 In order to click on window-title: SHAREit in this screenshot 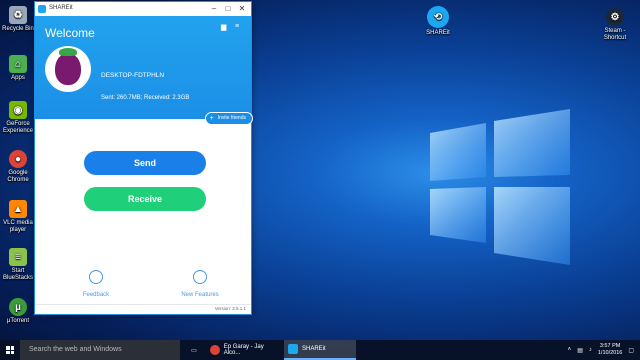, I will do `click(61, 8)`.